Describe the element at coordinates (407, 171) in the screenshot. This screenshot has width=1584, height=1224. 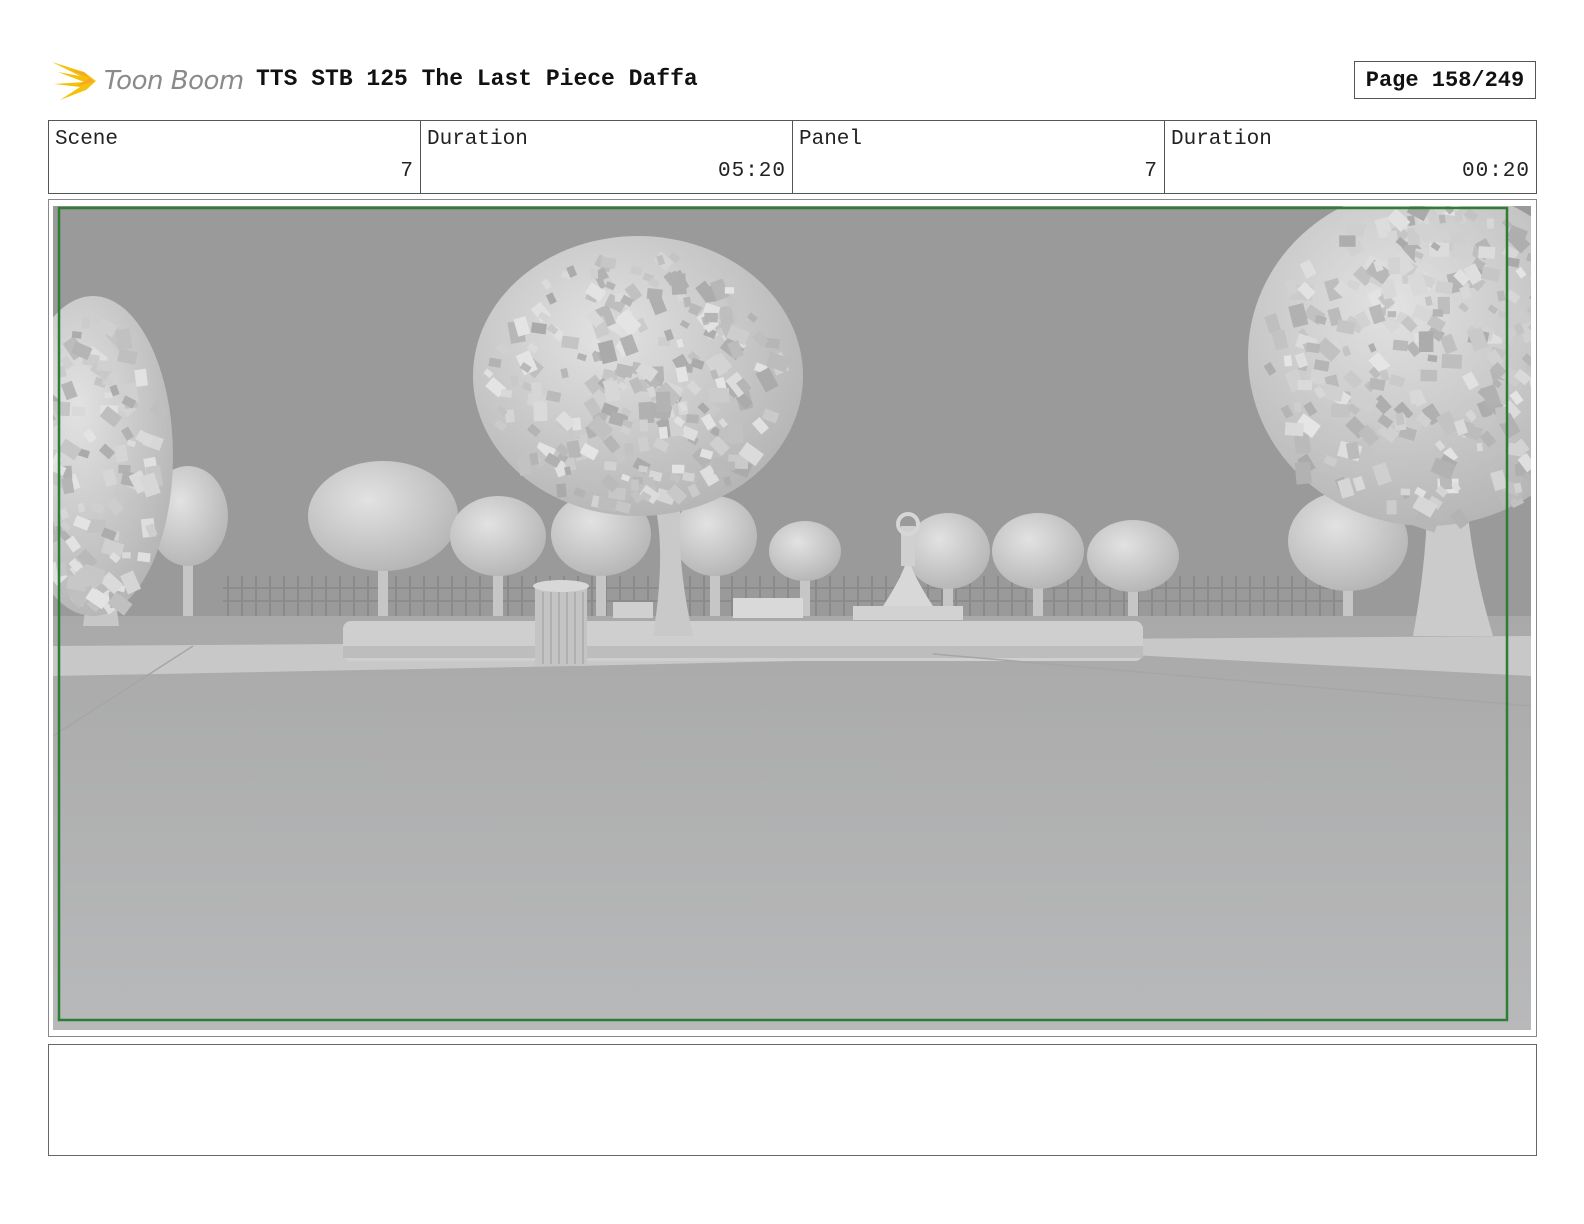
I see `scene-value: 7` at that location.